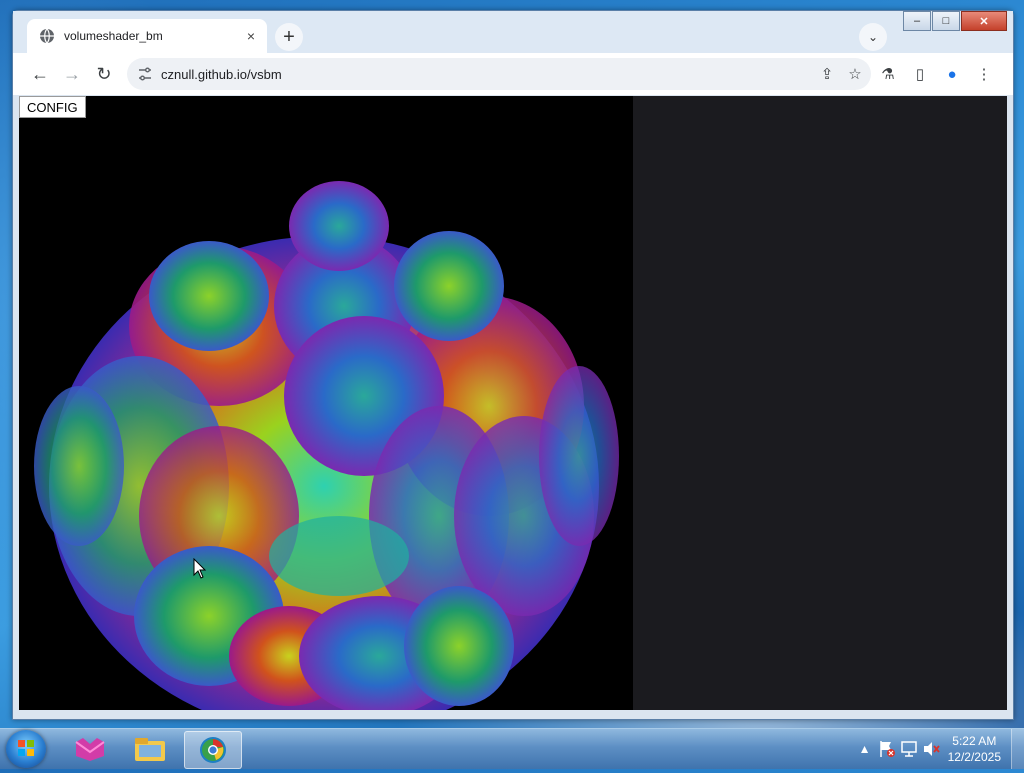 The width and height of the screenshot is (1024, 773). What do you see at coordinates (1017, 749) in the screenshot?
I see `show-desktop-button` at bounding box center [1017, 749].